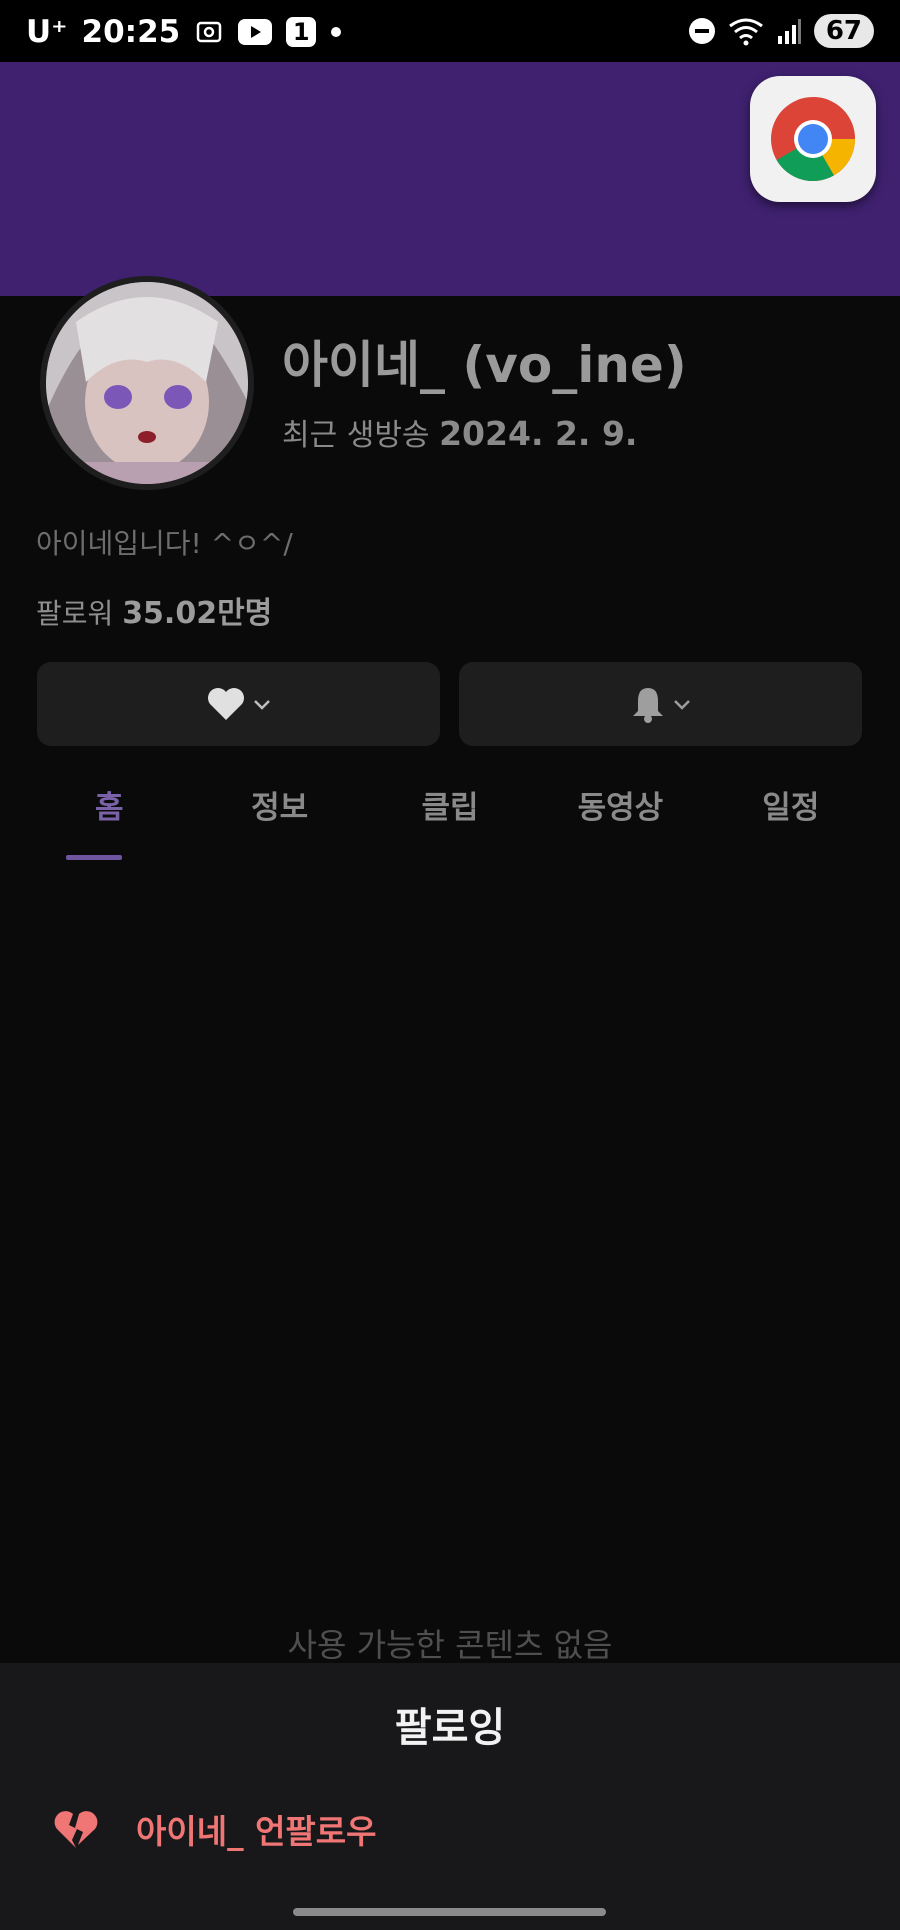 The height and width of the screenshot is (1930, 900). What do you see at coordinates (256, 1831) in the screenshot?
I see `unfollow-label: 아이네_ 언팔로우` at bounding box center [256, 1831].